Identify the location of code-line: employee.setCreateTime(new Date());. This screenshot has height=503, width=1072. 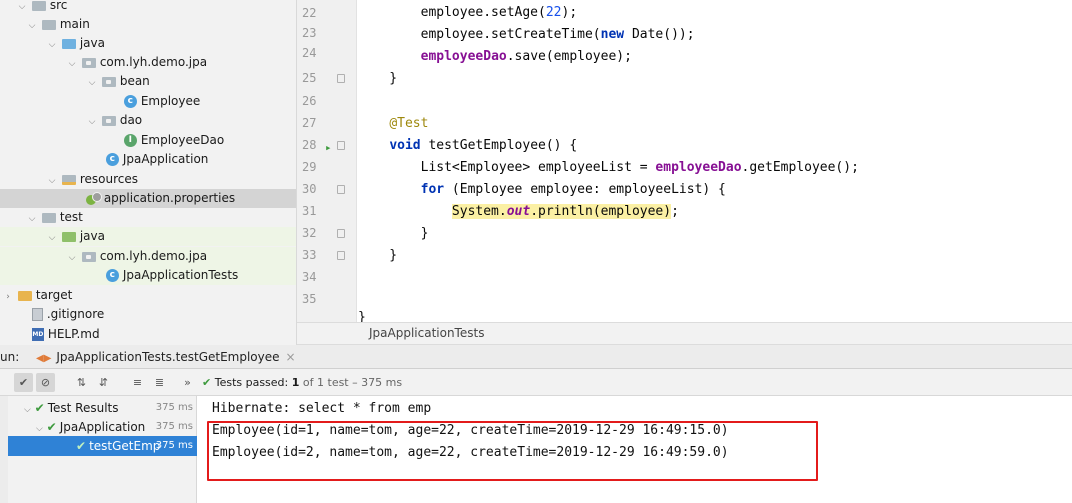
(526, 34).